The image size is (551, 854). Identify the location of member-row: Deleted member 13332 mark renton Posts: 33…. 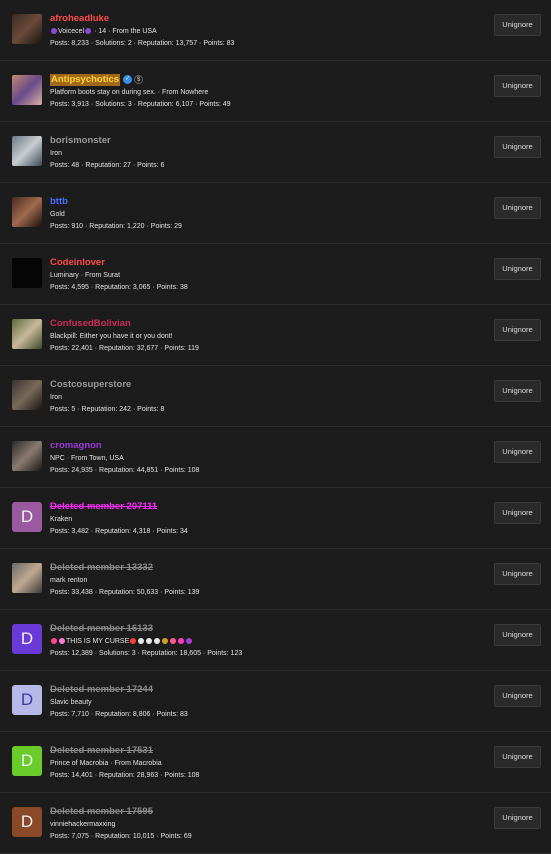
(275, 579).